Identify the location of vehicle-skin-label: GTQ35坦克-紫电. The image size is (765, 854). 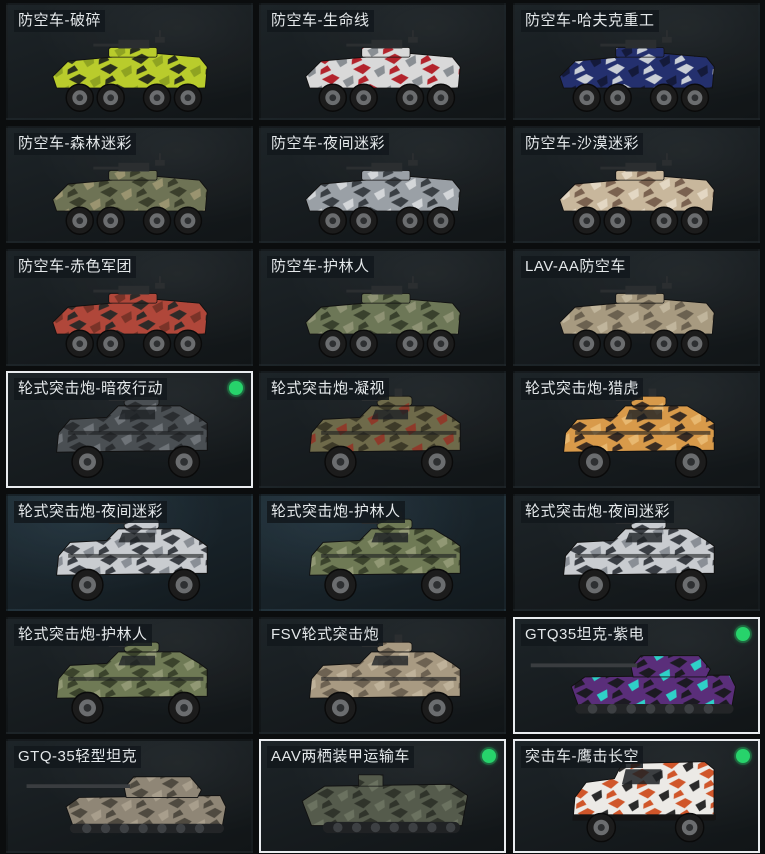
(585, 635).